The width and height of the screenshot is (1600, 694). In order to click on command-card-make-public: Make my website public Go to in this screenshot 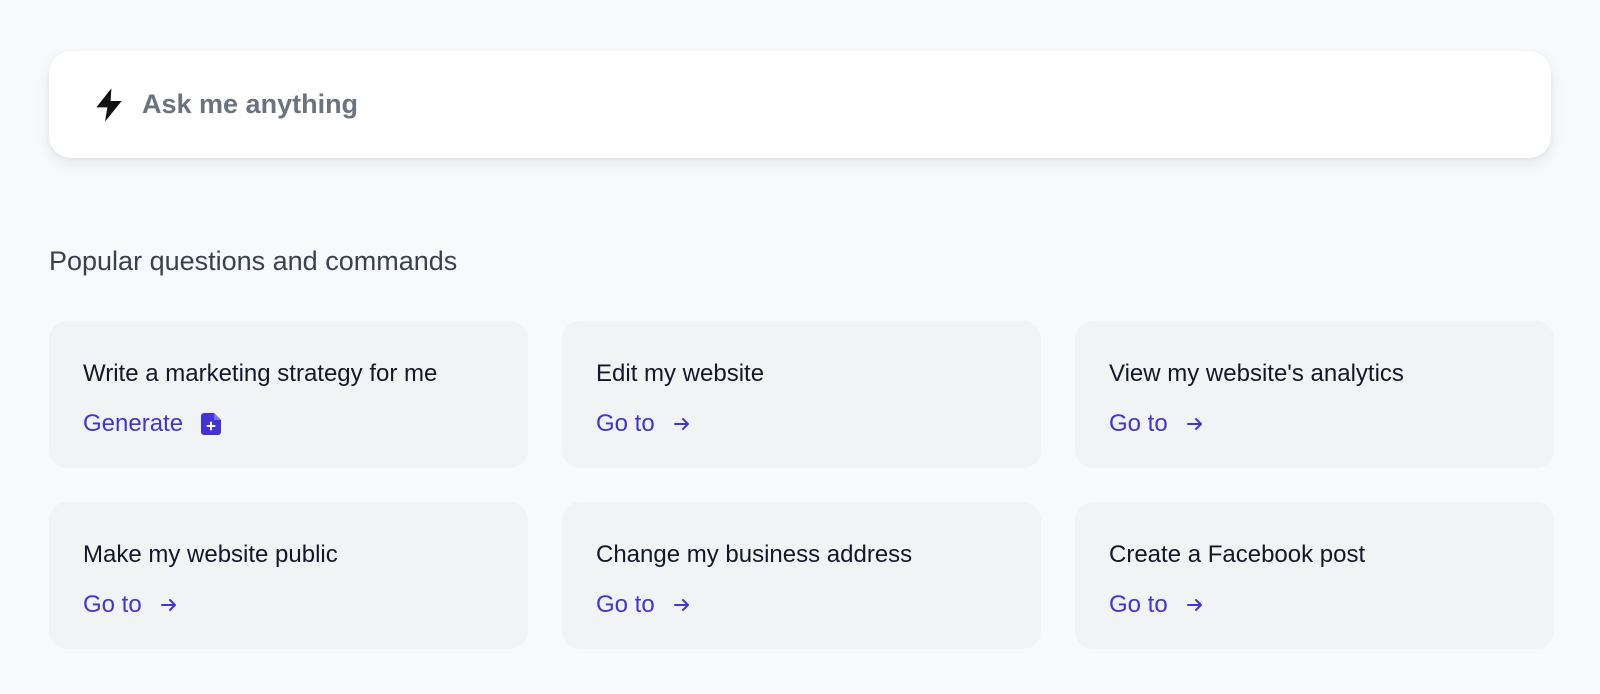, I will do `click(288, 575)`.